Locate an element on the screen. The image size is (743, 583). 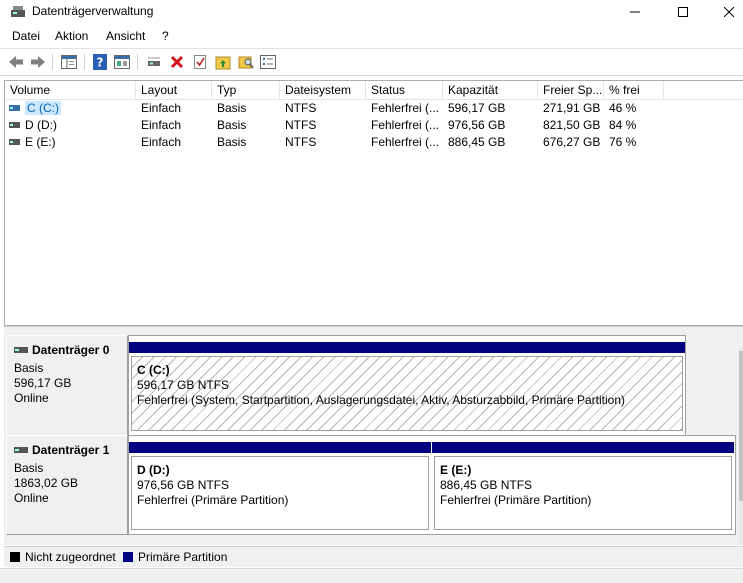
menu-ansicht: Ansicht is located at coordinates (125, 36).